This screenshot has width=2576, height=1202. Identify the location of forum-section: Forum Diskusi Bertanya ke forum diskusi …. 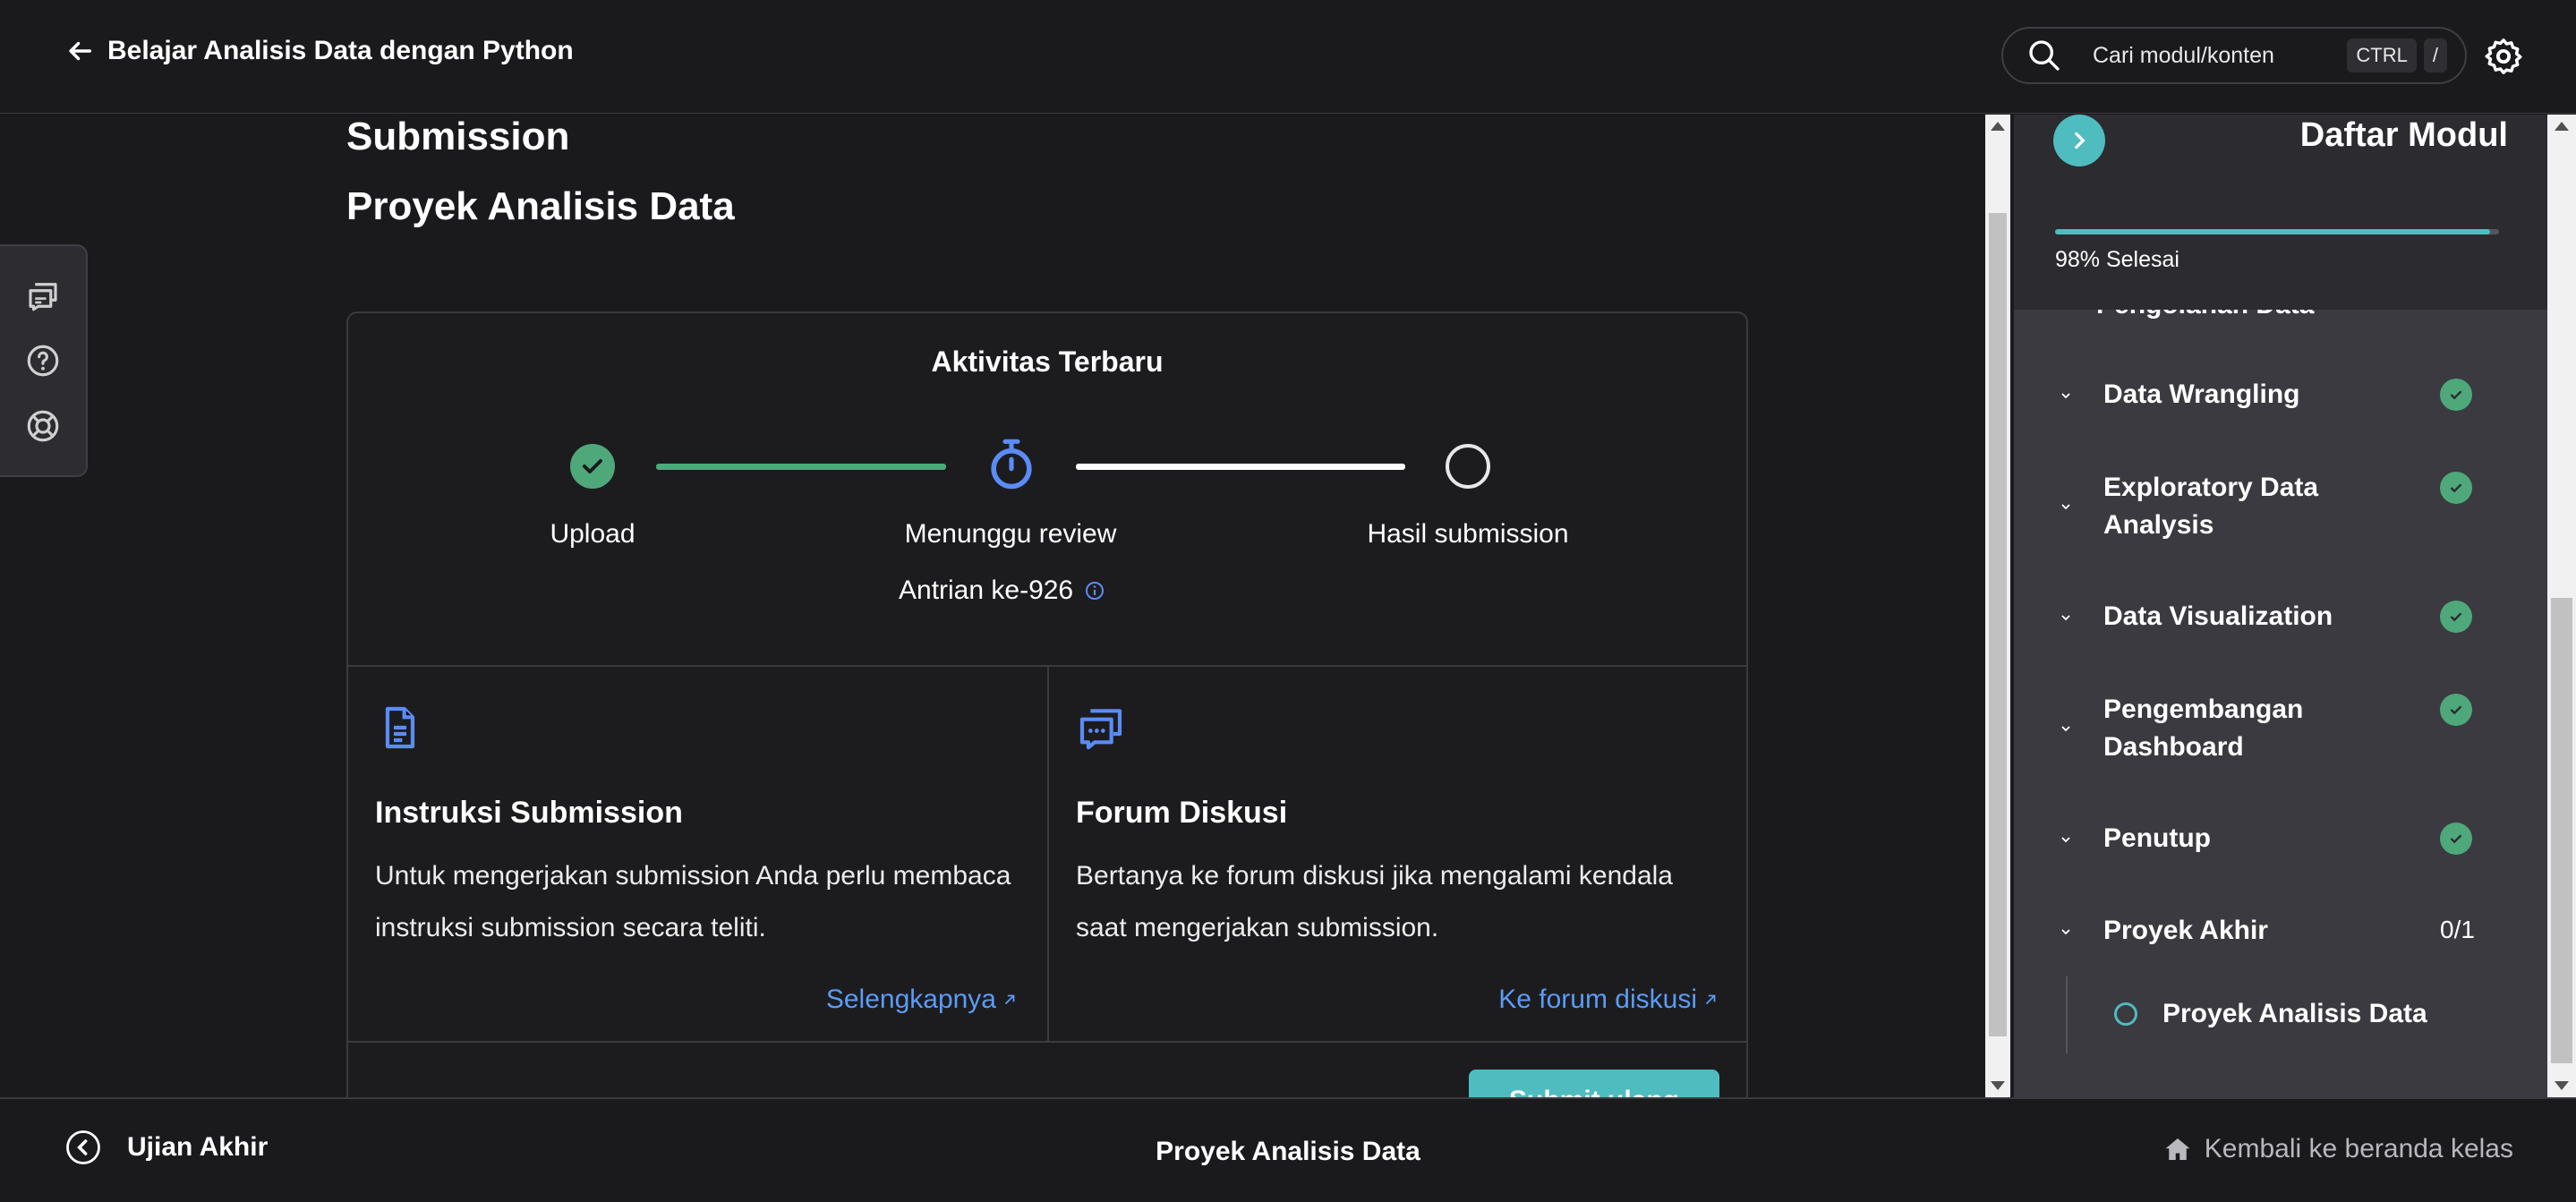
(1398, 840).